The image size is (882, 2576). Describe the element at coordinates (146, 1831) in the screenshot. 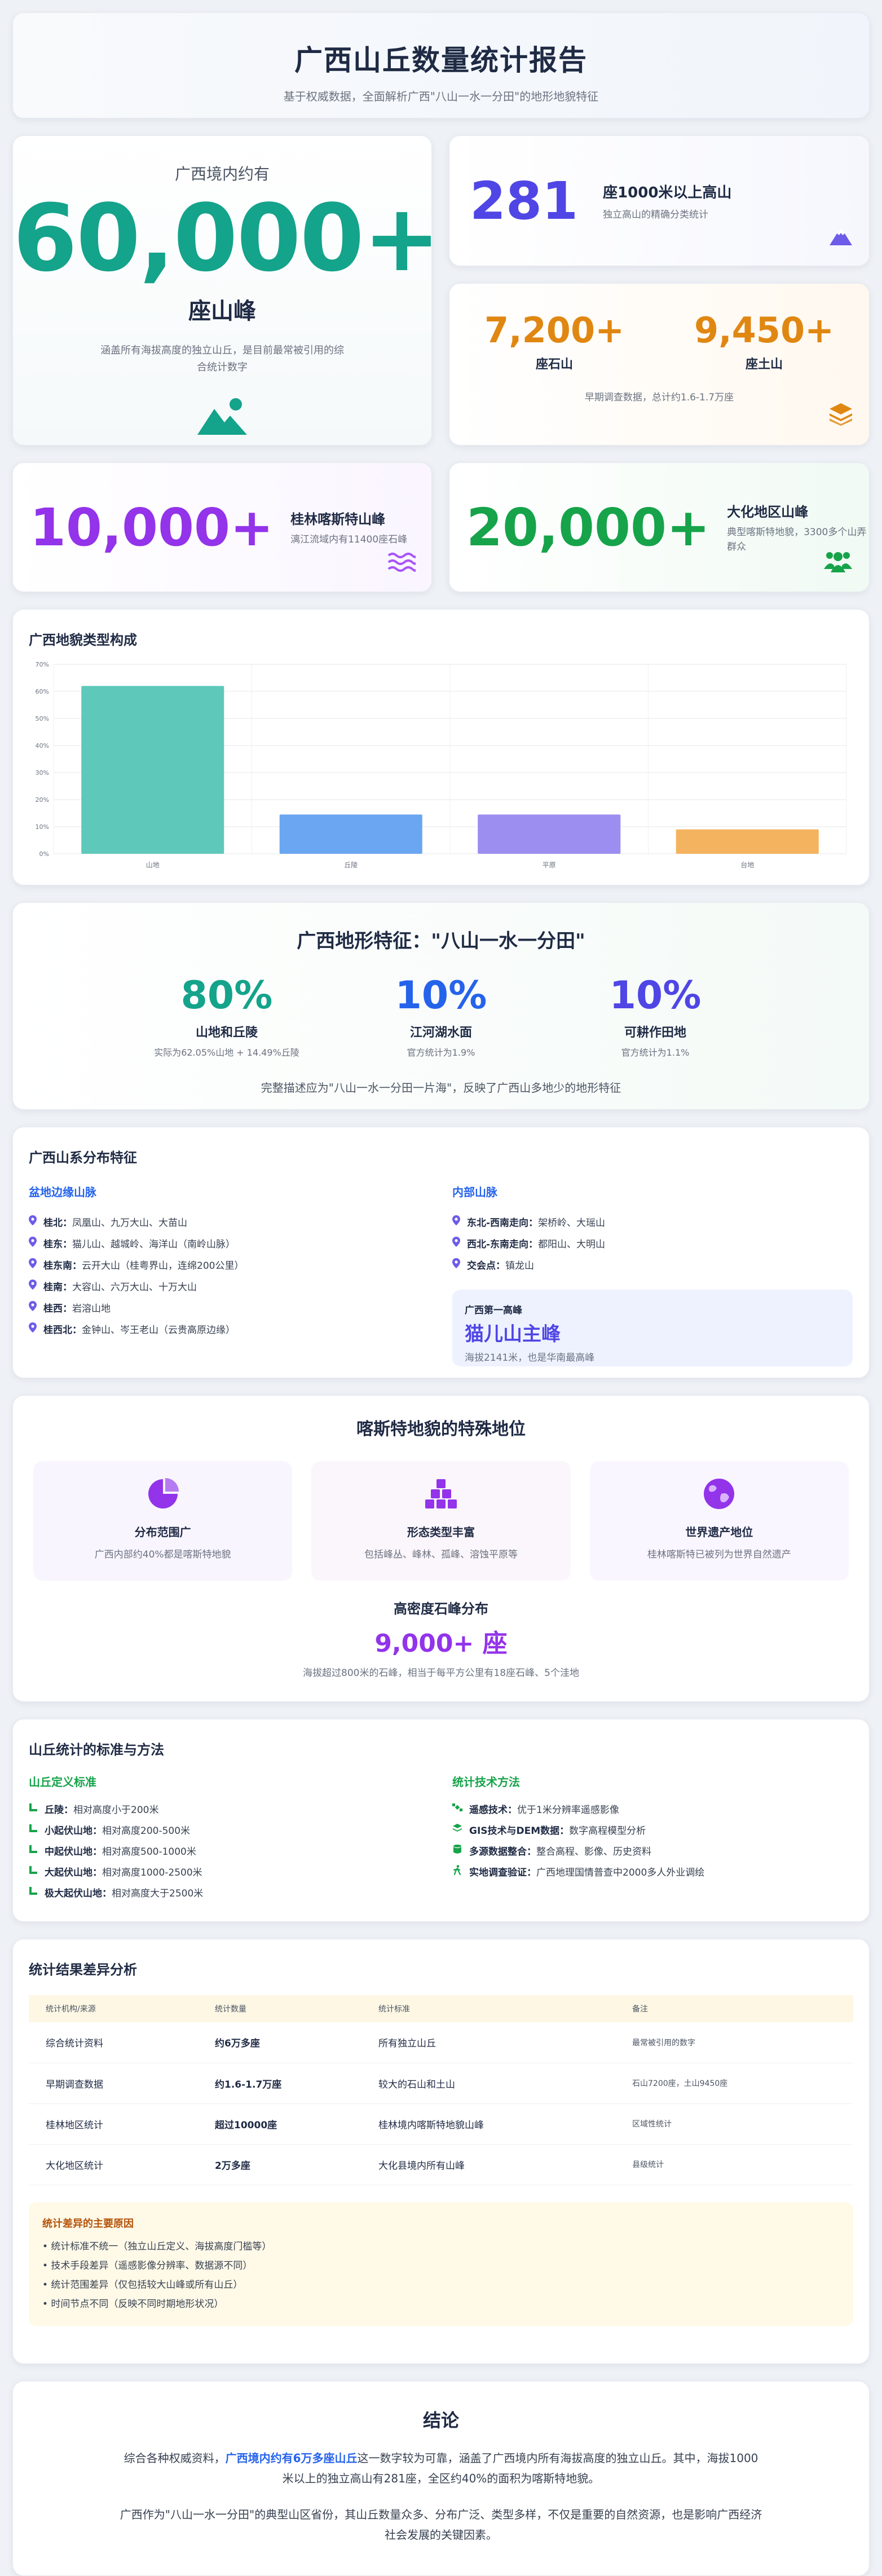

I see `item-value: 相对高度200-500米` at that location.